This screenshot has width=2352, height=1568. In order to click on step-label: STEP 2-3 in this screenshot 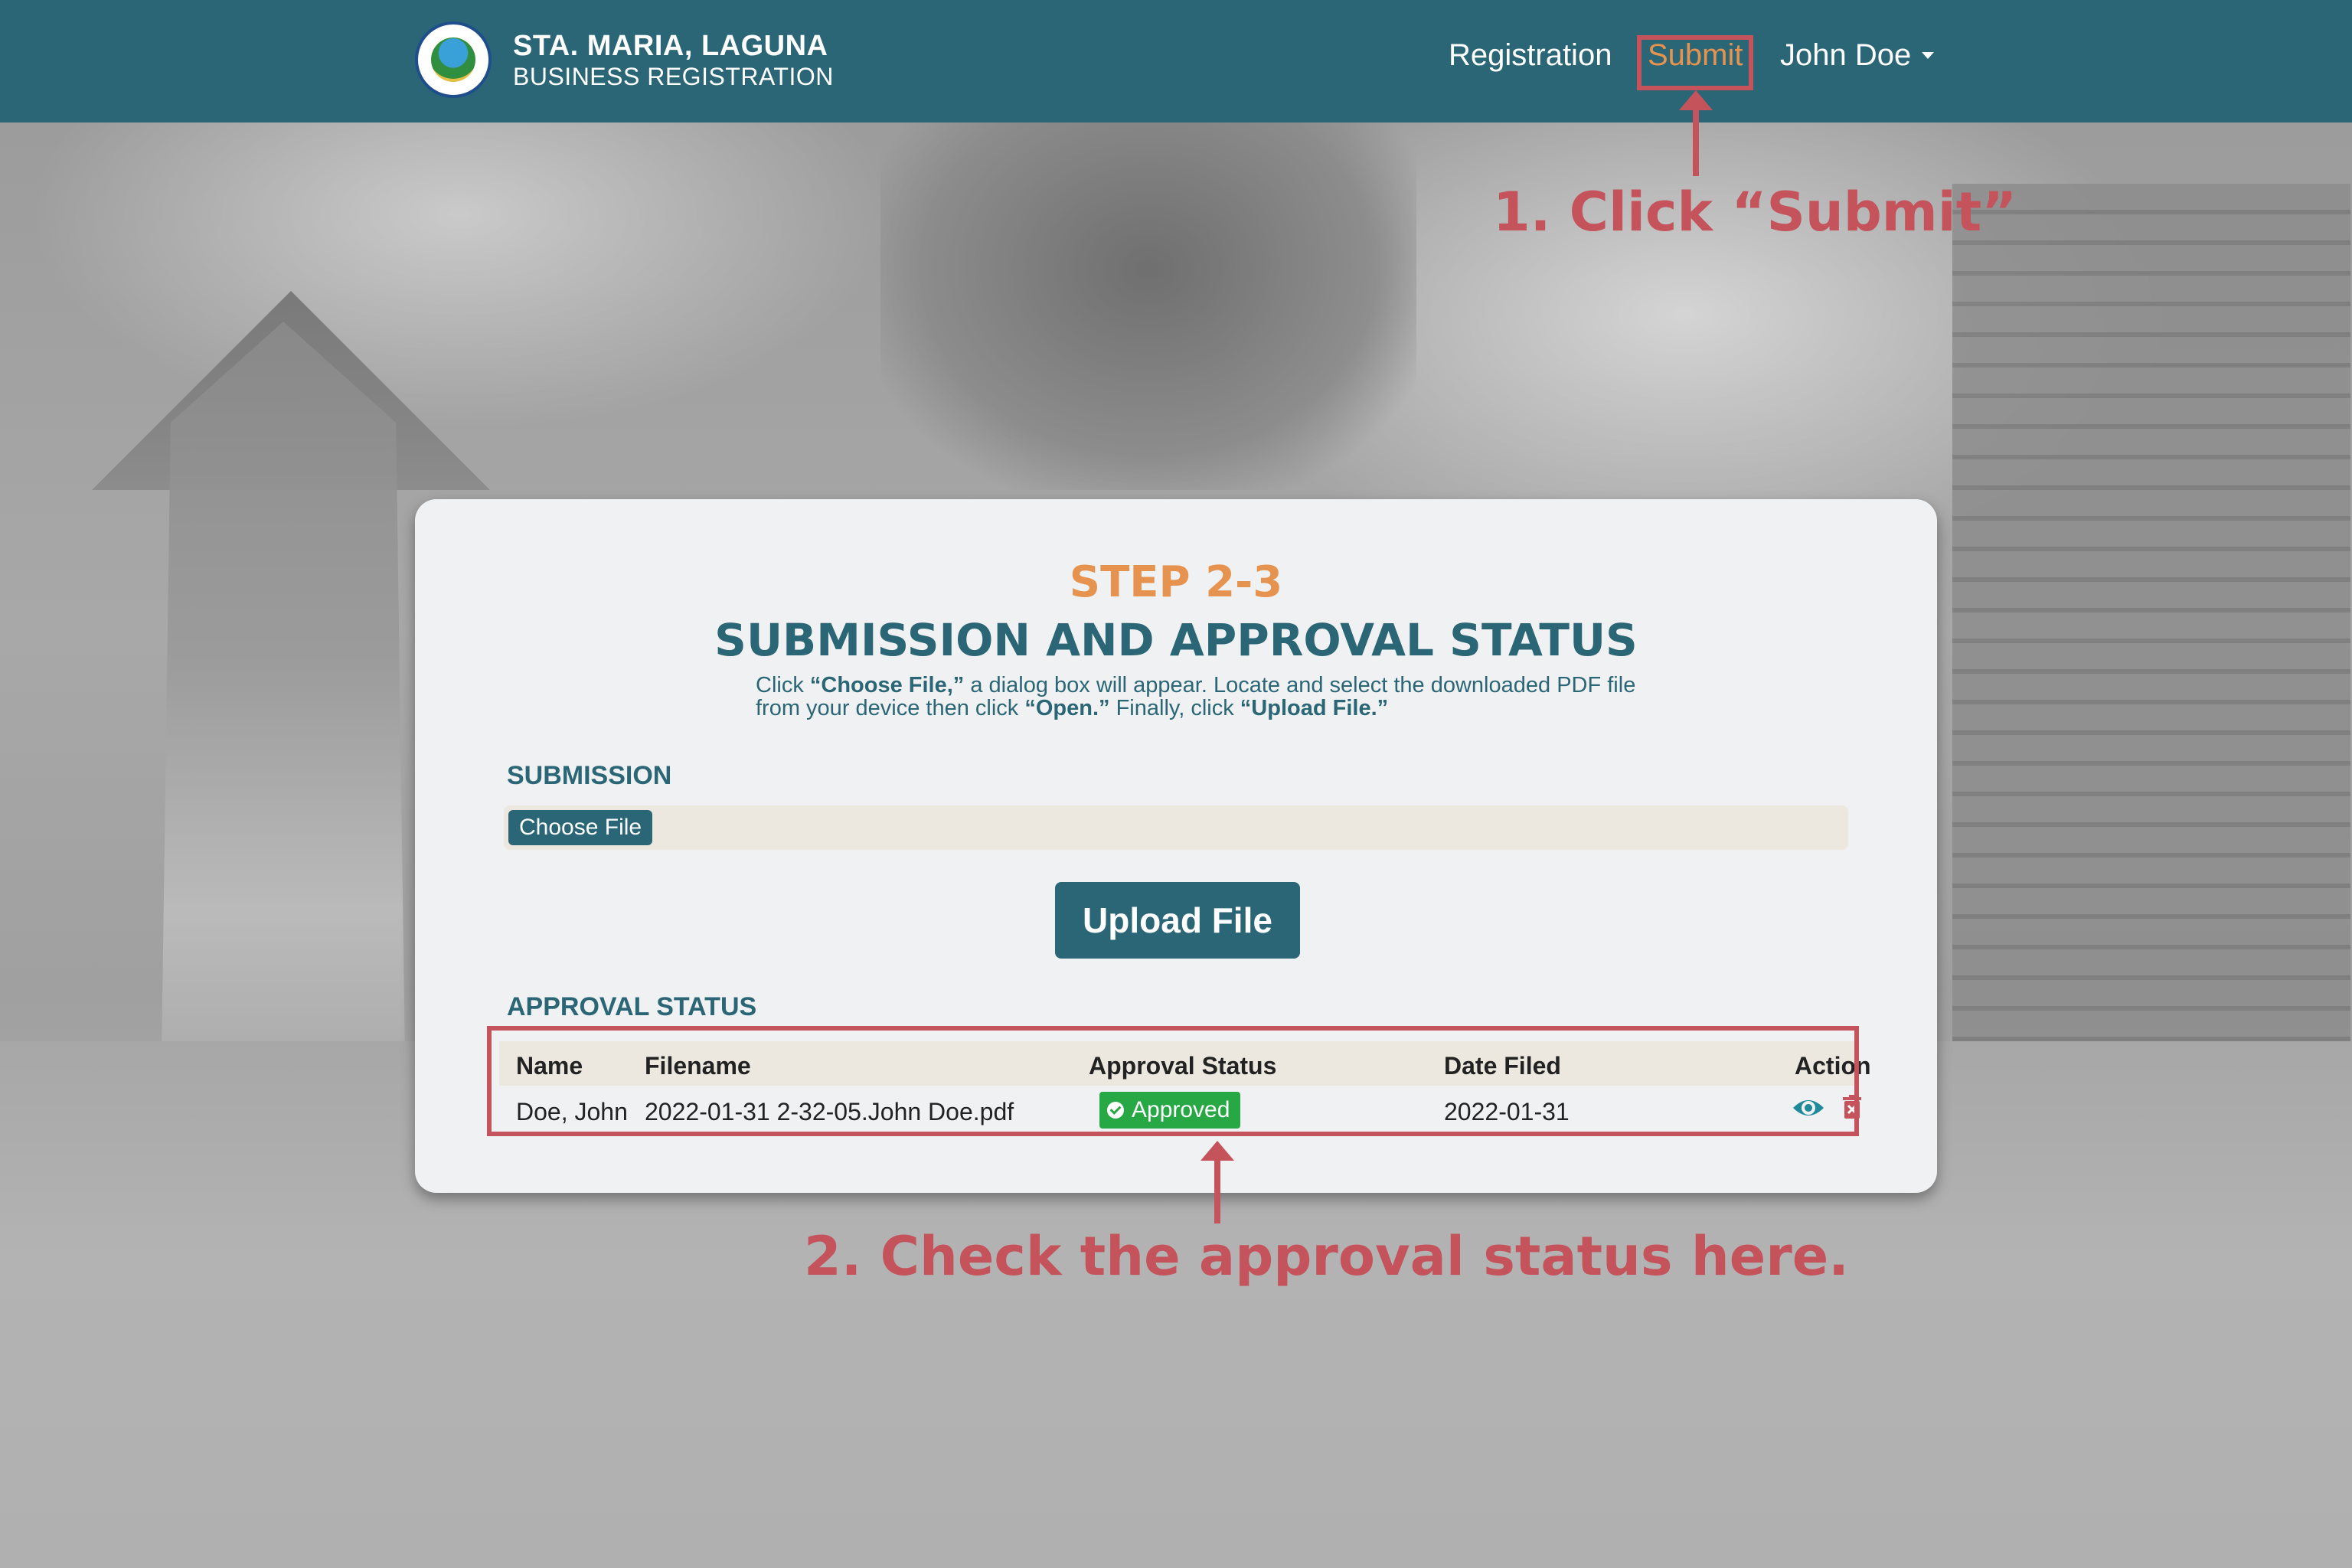, I will do `click(1176, 582)`.